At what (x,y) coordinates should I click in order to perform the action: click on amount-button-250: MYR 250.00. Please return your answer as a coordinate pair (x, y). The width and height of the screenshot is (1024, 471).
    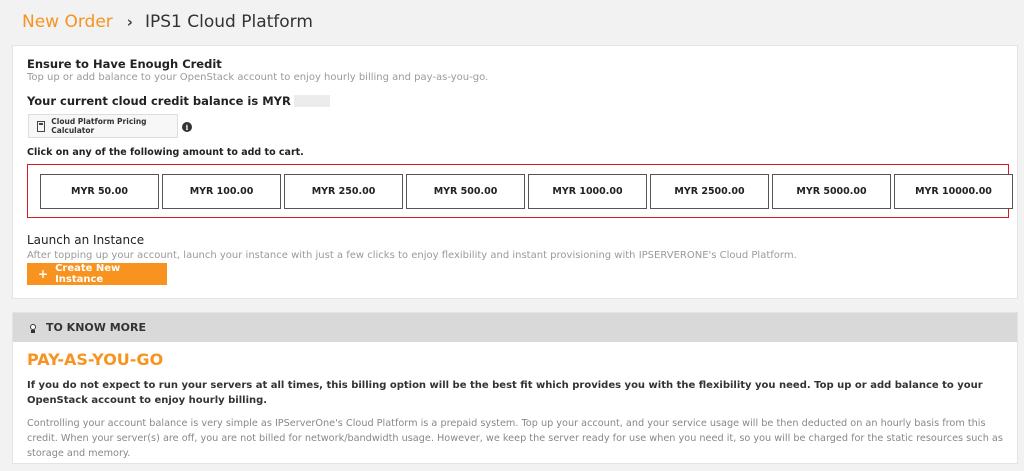
    Looking at the image, I should click on (343, 191).